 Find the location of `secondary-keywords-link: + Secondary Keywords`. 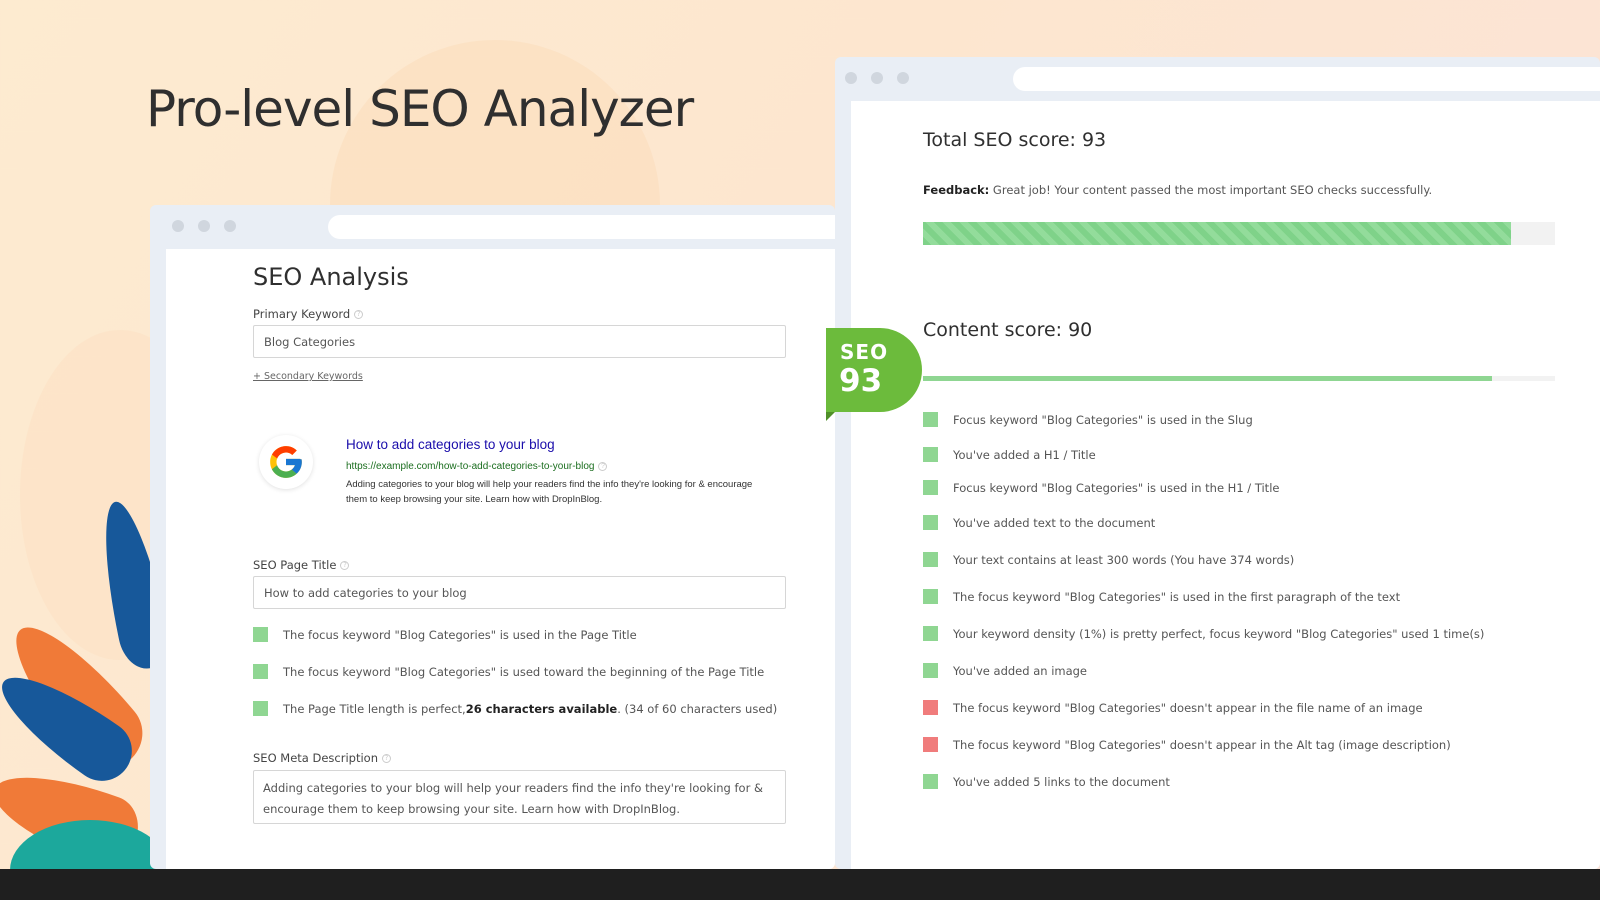

secondary-keywords-link: + Secondary Keywords is located at coordinates (308, 376).